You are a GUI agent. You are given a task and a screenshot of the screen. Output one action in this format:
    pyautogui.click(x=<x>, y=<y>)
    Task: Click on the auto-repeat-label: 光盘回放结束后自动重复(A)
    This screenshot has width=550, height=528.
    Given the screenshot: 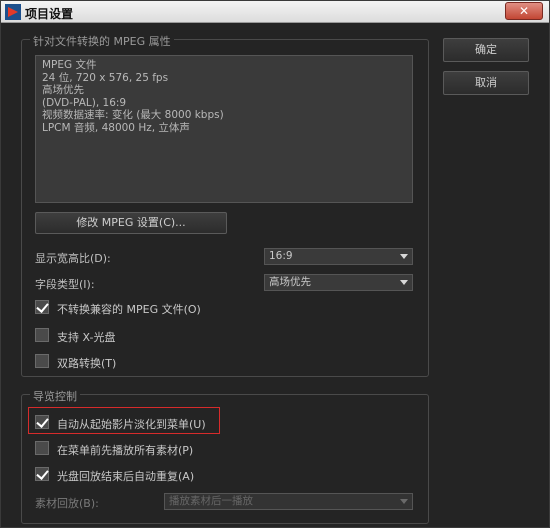 What is the action you would take?
    pyautogui.click(x=126, y=476)
    